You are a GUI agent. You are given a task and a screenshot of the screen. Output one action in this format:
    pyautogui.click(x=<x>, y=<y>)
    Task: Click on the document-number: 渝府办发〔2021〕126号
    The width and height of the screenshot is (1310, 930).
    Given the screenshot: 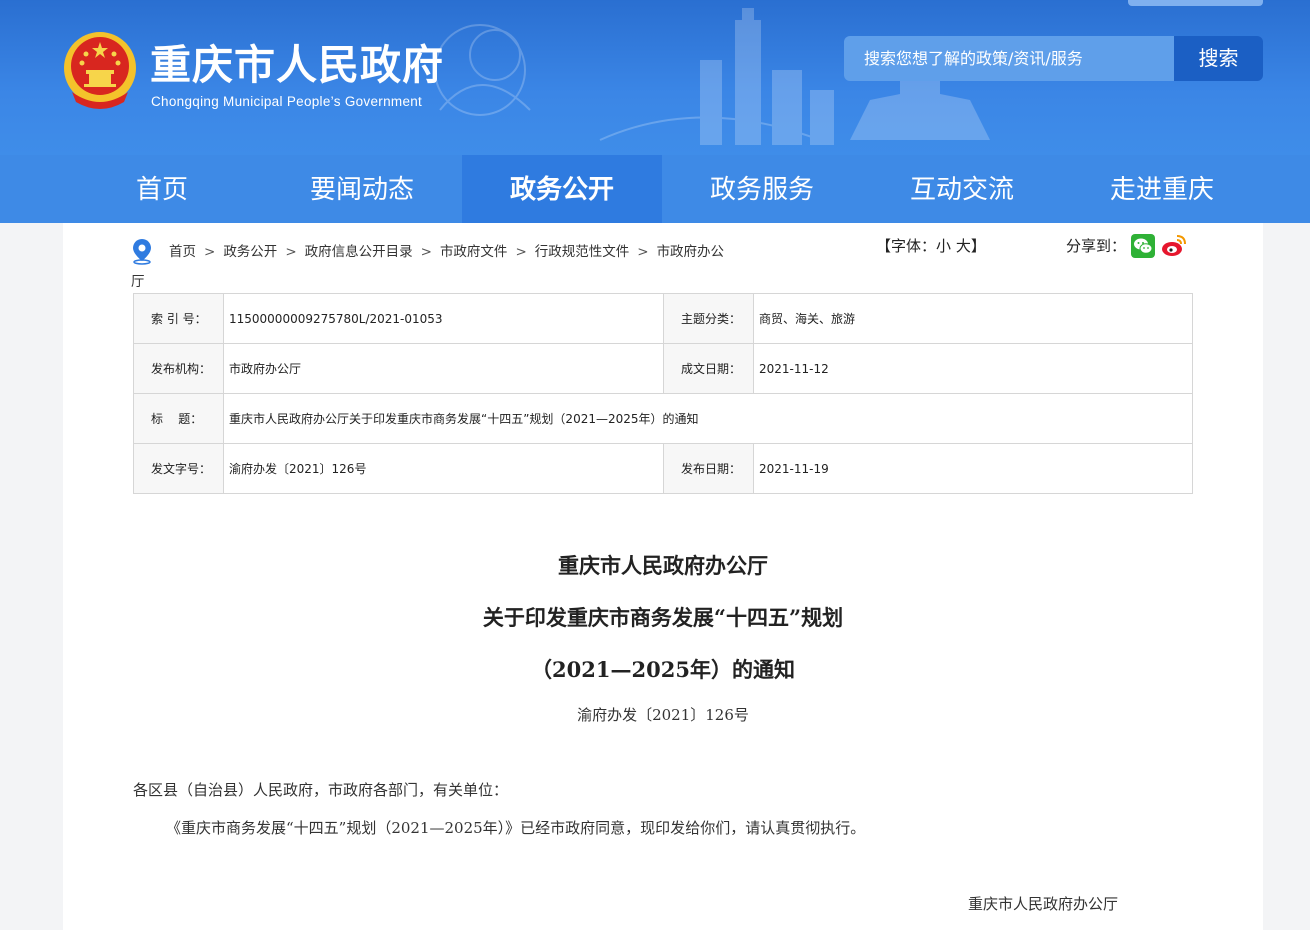 What is the action you would take?
    pyautogui.click(x=663, y=715)
    